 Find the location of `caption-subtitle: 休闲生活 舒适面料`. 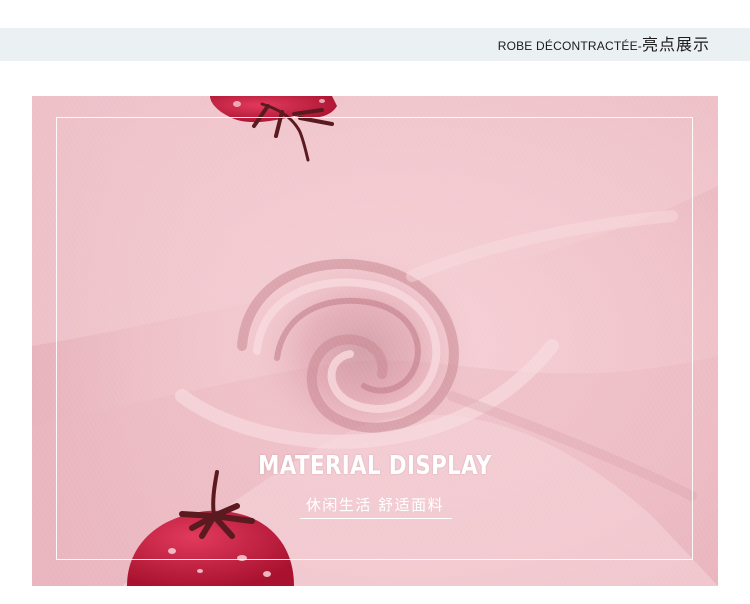

caption-subtitle: 休闲生活 舒适面料 is located at coordinates (375, 505).